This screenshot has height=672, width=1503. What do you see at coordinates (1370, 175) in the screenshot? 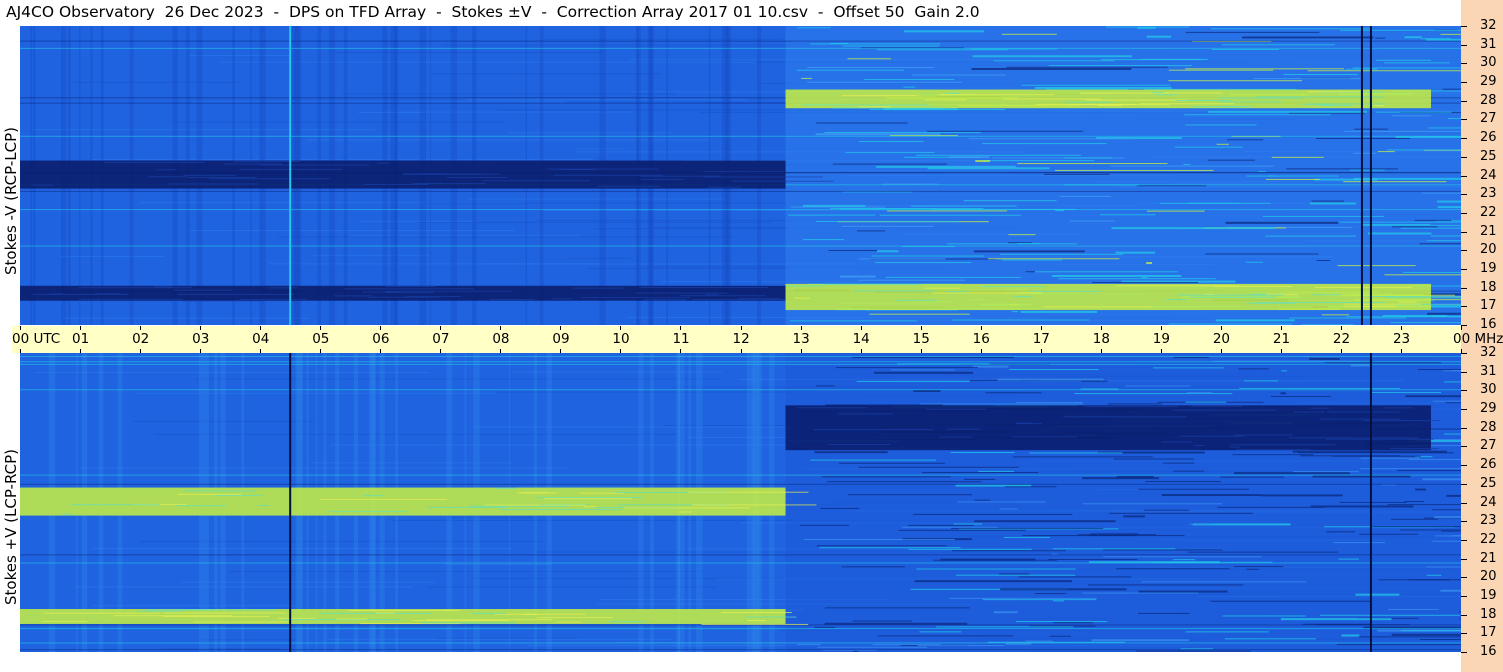
I see `vertical-line` at bounding box center [1370, 175].